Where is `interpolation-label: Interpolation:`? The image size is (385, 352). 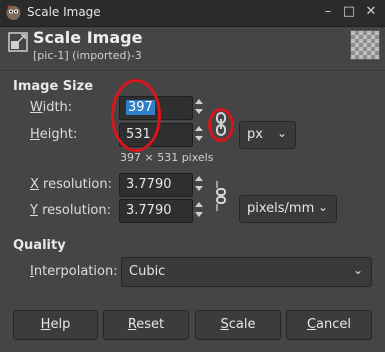 interpolation-label: Interpolation: is located at coordinates (74, 271).